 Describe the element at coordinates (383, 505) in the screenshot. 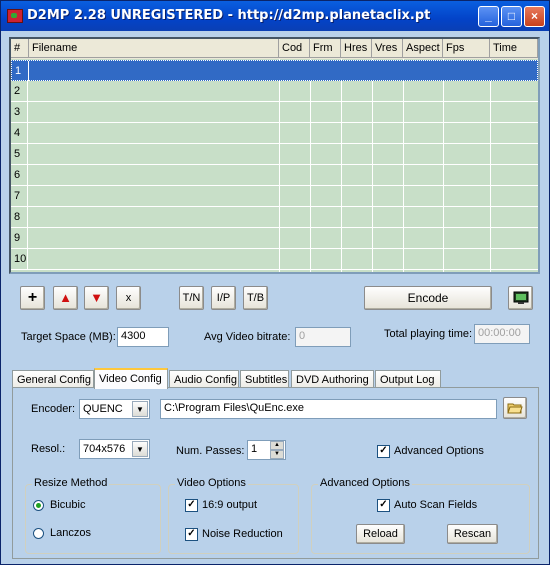

I see `auto-scan-fields-checkbox: ✓` at that location.